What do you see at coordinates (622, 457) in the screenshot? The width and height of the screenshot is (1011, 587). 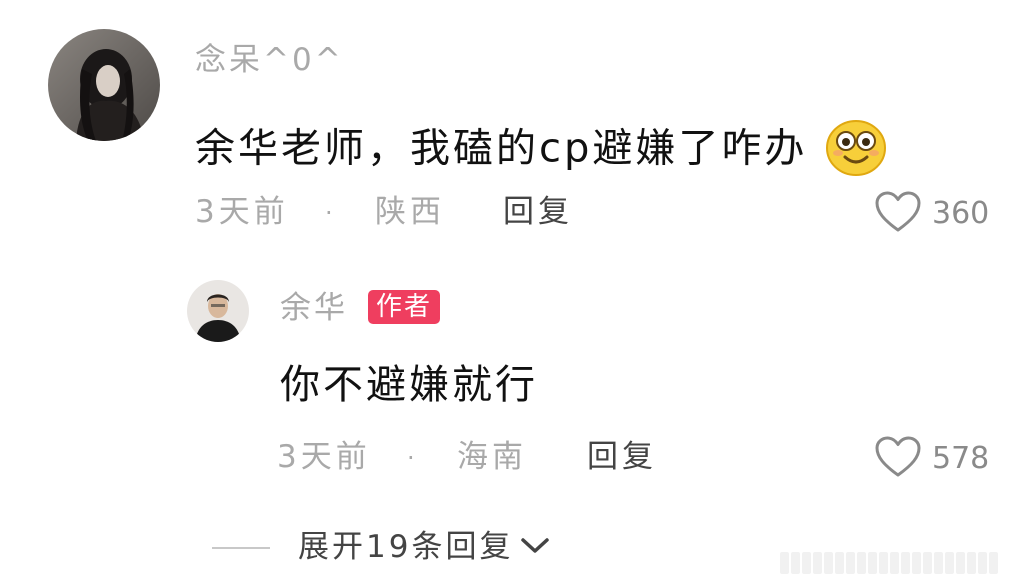 I see `reply-reply-button: 回复` at bounding box center [622, 457].